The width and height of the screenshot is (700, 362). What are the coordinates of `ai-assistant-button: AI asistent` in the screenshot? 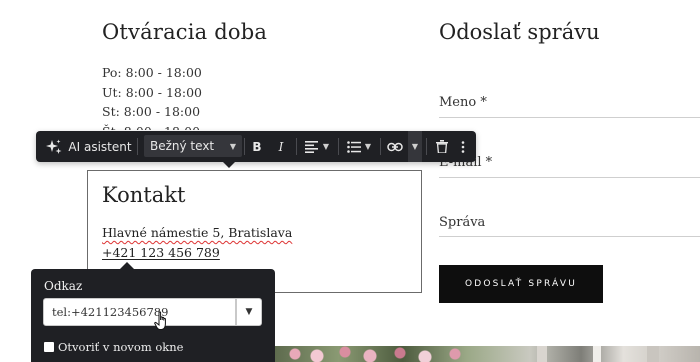 It's located at (89, 146).